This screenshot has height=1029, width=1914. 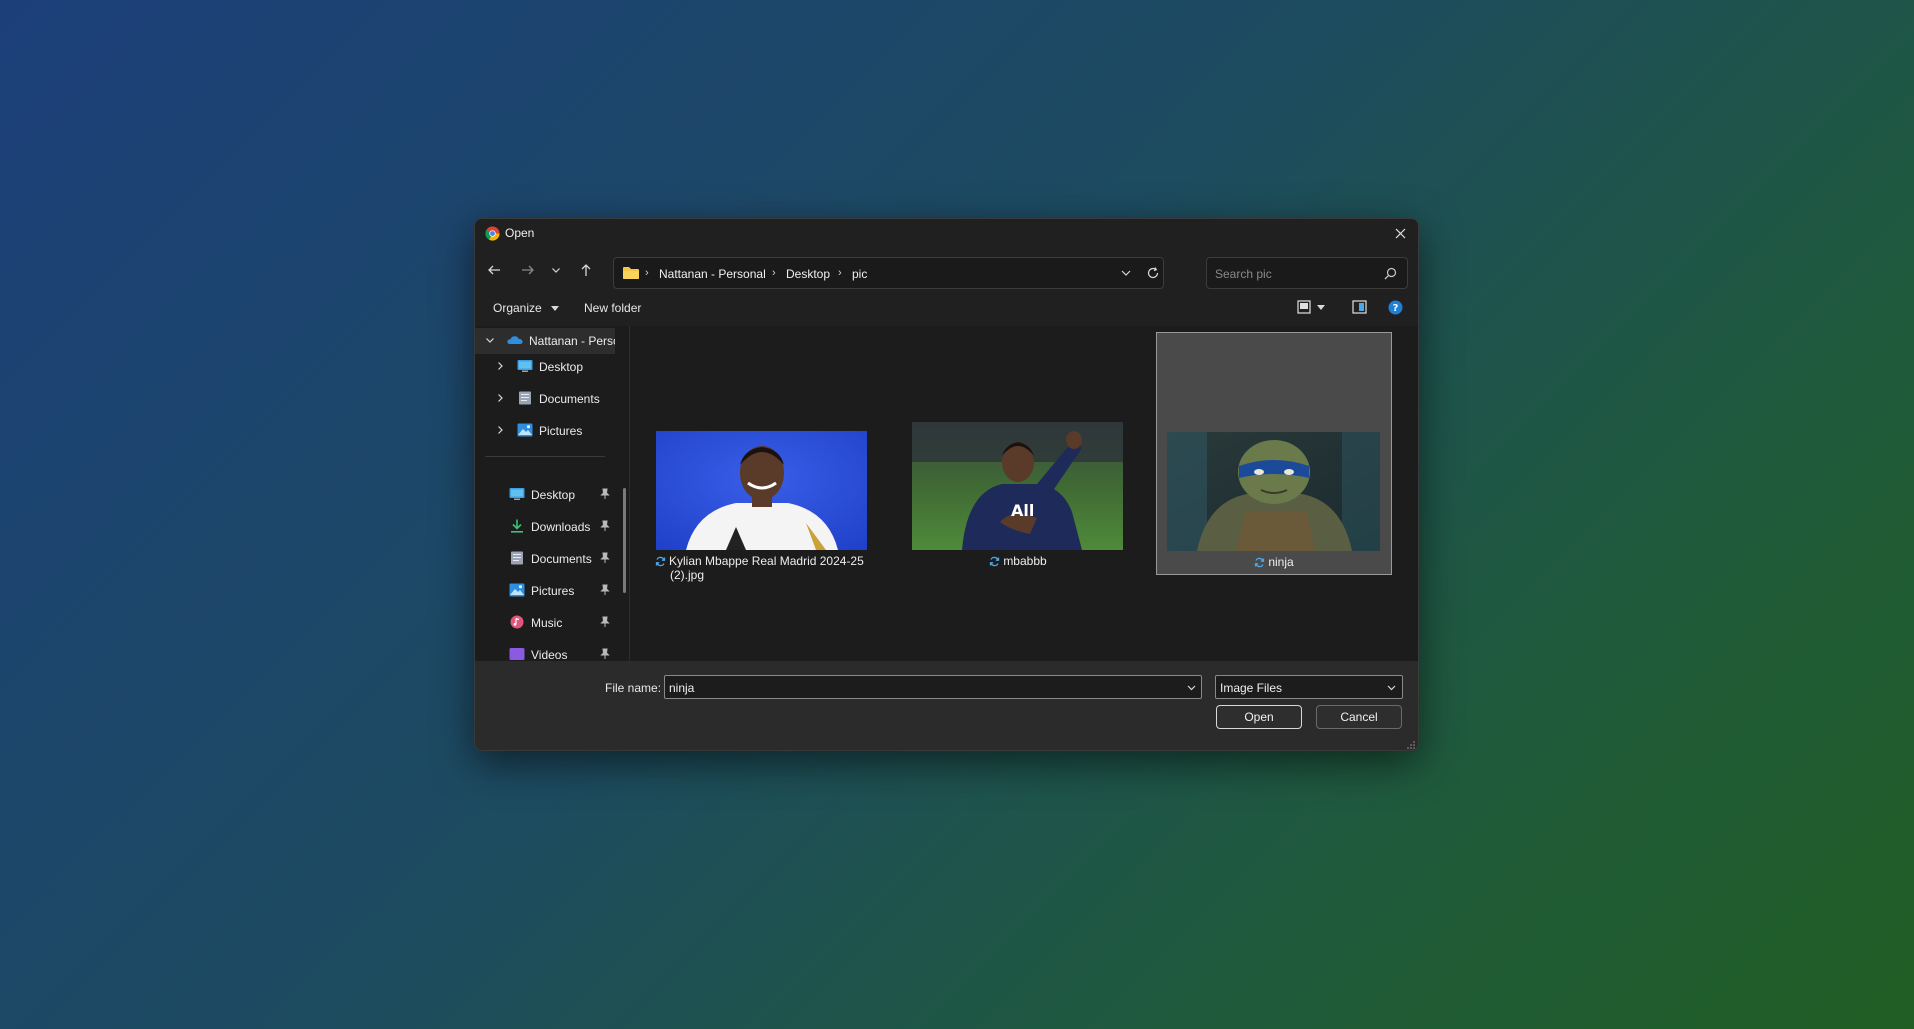 I want to click on sidebar-scrollbar, so click(x=624, y=540).